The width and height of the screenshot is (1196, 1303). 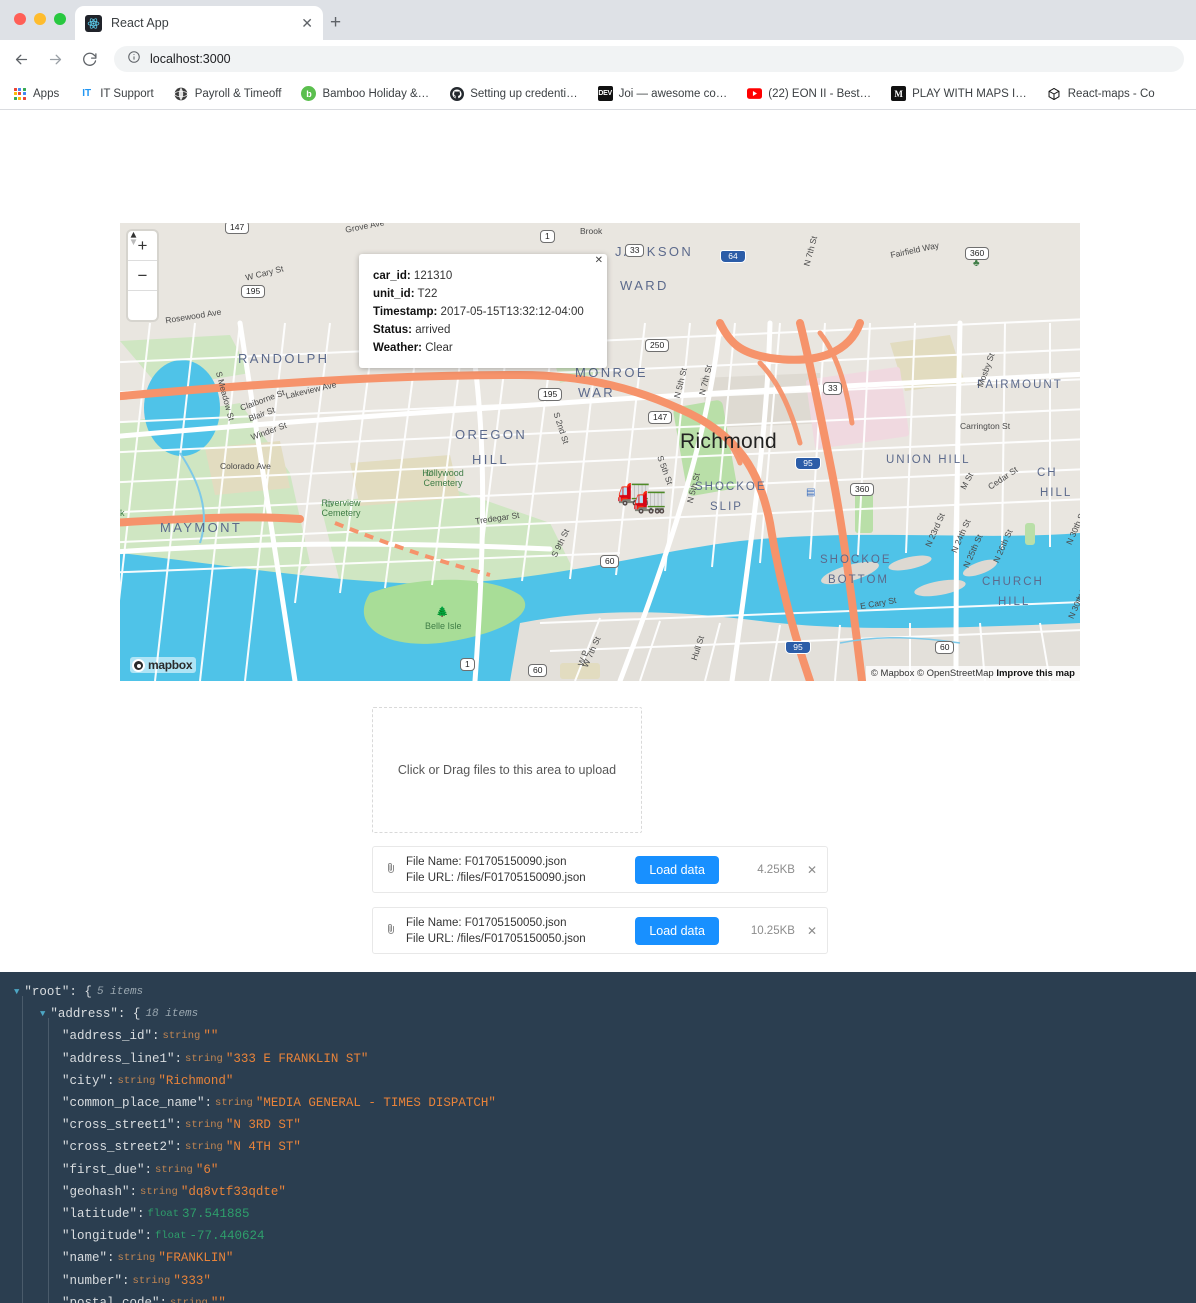 I want to click on bookmark-react-maps: React-maps - Co, so click(x=1101, y=93).